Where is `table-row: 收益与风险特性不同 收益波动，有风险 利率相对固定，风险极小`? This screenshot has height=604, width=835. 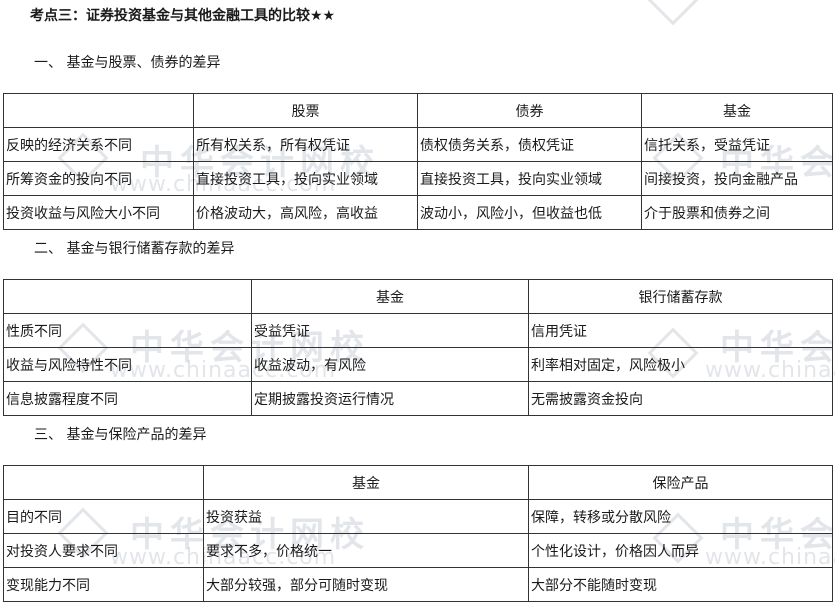 table-row: 收益与风险特性不同 收益波动，有风险 利率相对固定，风险极小 is located at coordinates (418, 364).